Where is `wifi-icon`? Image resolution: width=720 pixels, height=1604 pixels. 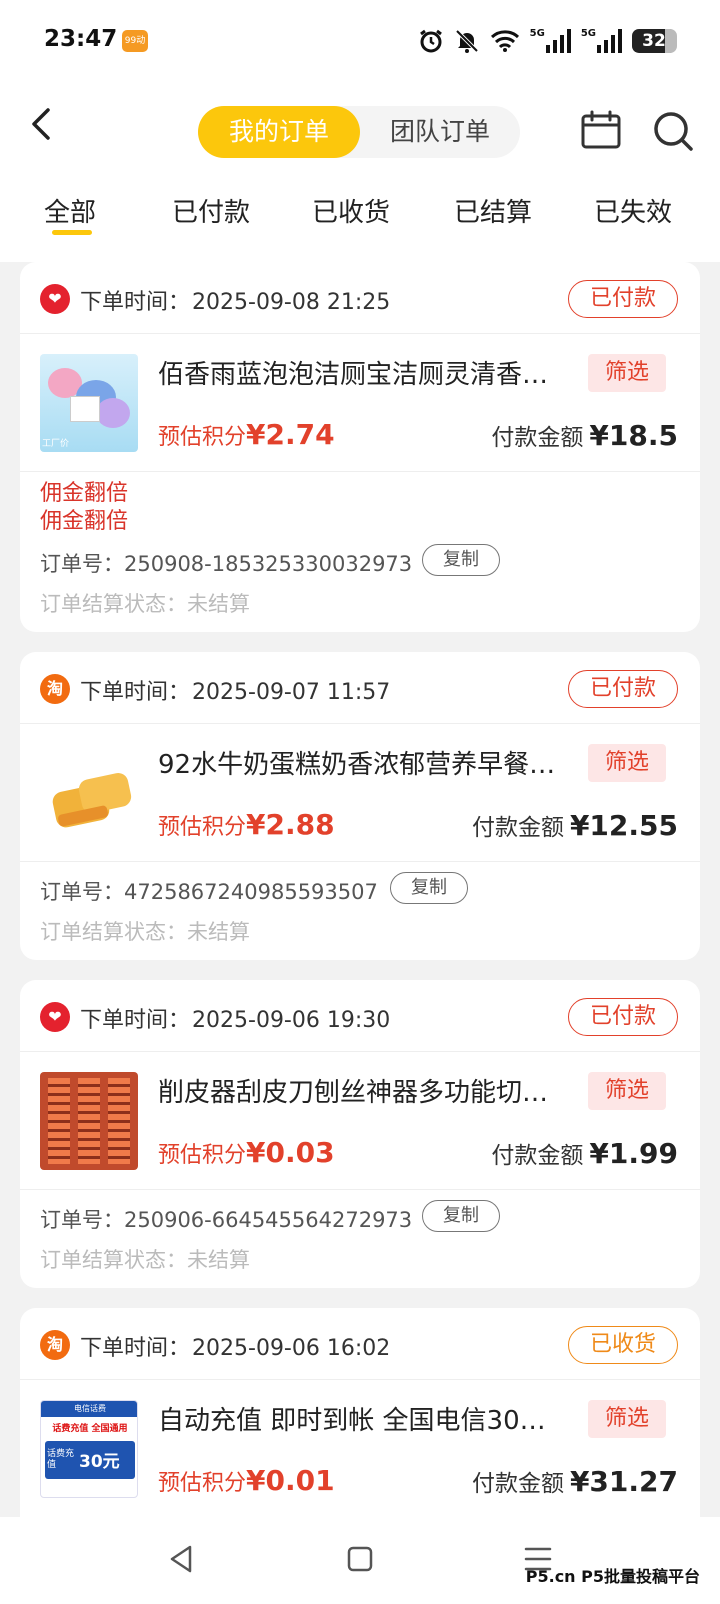 wifi-icon is located at coordinates (504, 41).